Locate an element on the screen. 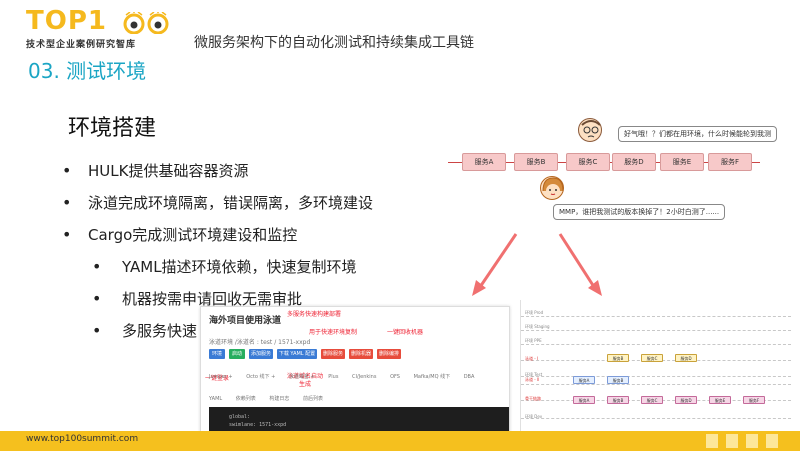  service-box: 服务F is located at coordinates (730, 162).